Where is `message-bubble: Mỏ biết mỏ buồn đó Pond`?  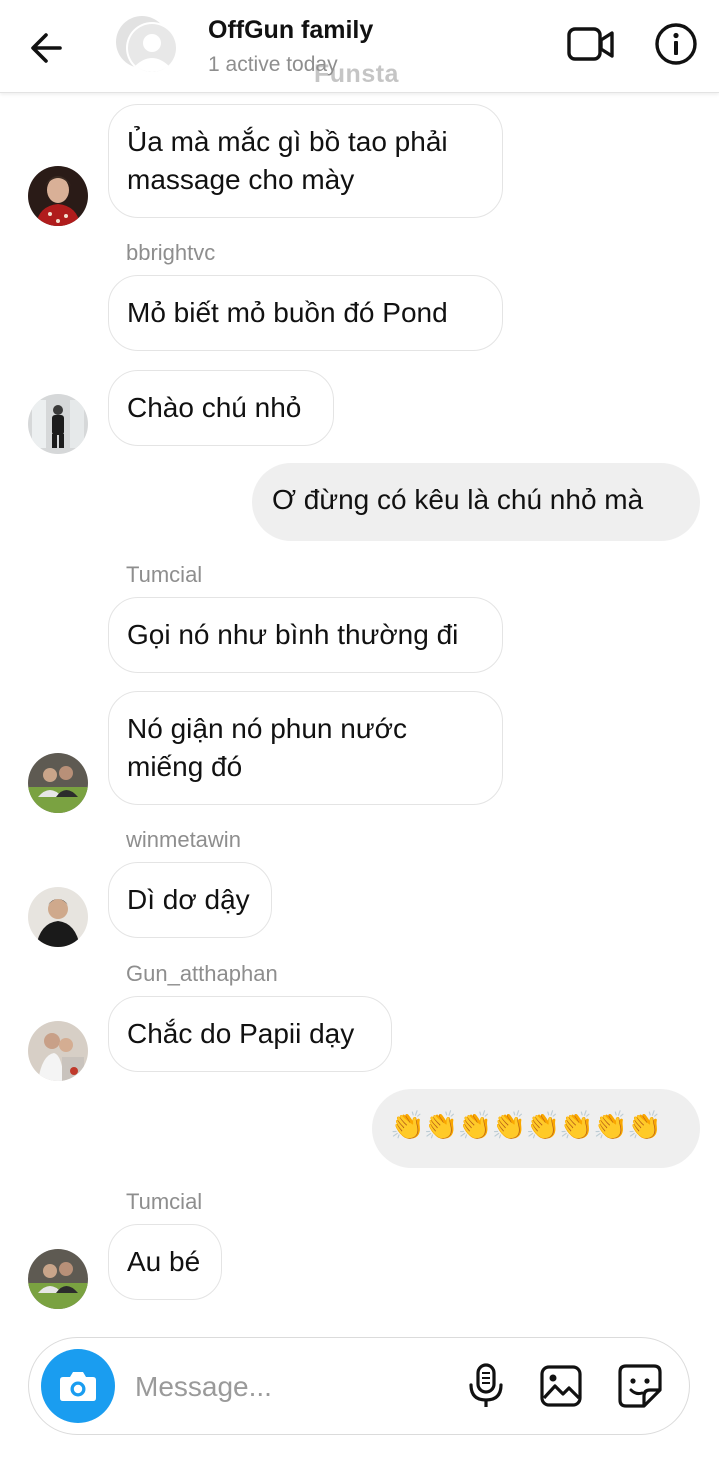 message-bubble: Mỏ biết mỏ buồn đó Pond is located at coordinates (305, 313).